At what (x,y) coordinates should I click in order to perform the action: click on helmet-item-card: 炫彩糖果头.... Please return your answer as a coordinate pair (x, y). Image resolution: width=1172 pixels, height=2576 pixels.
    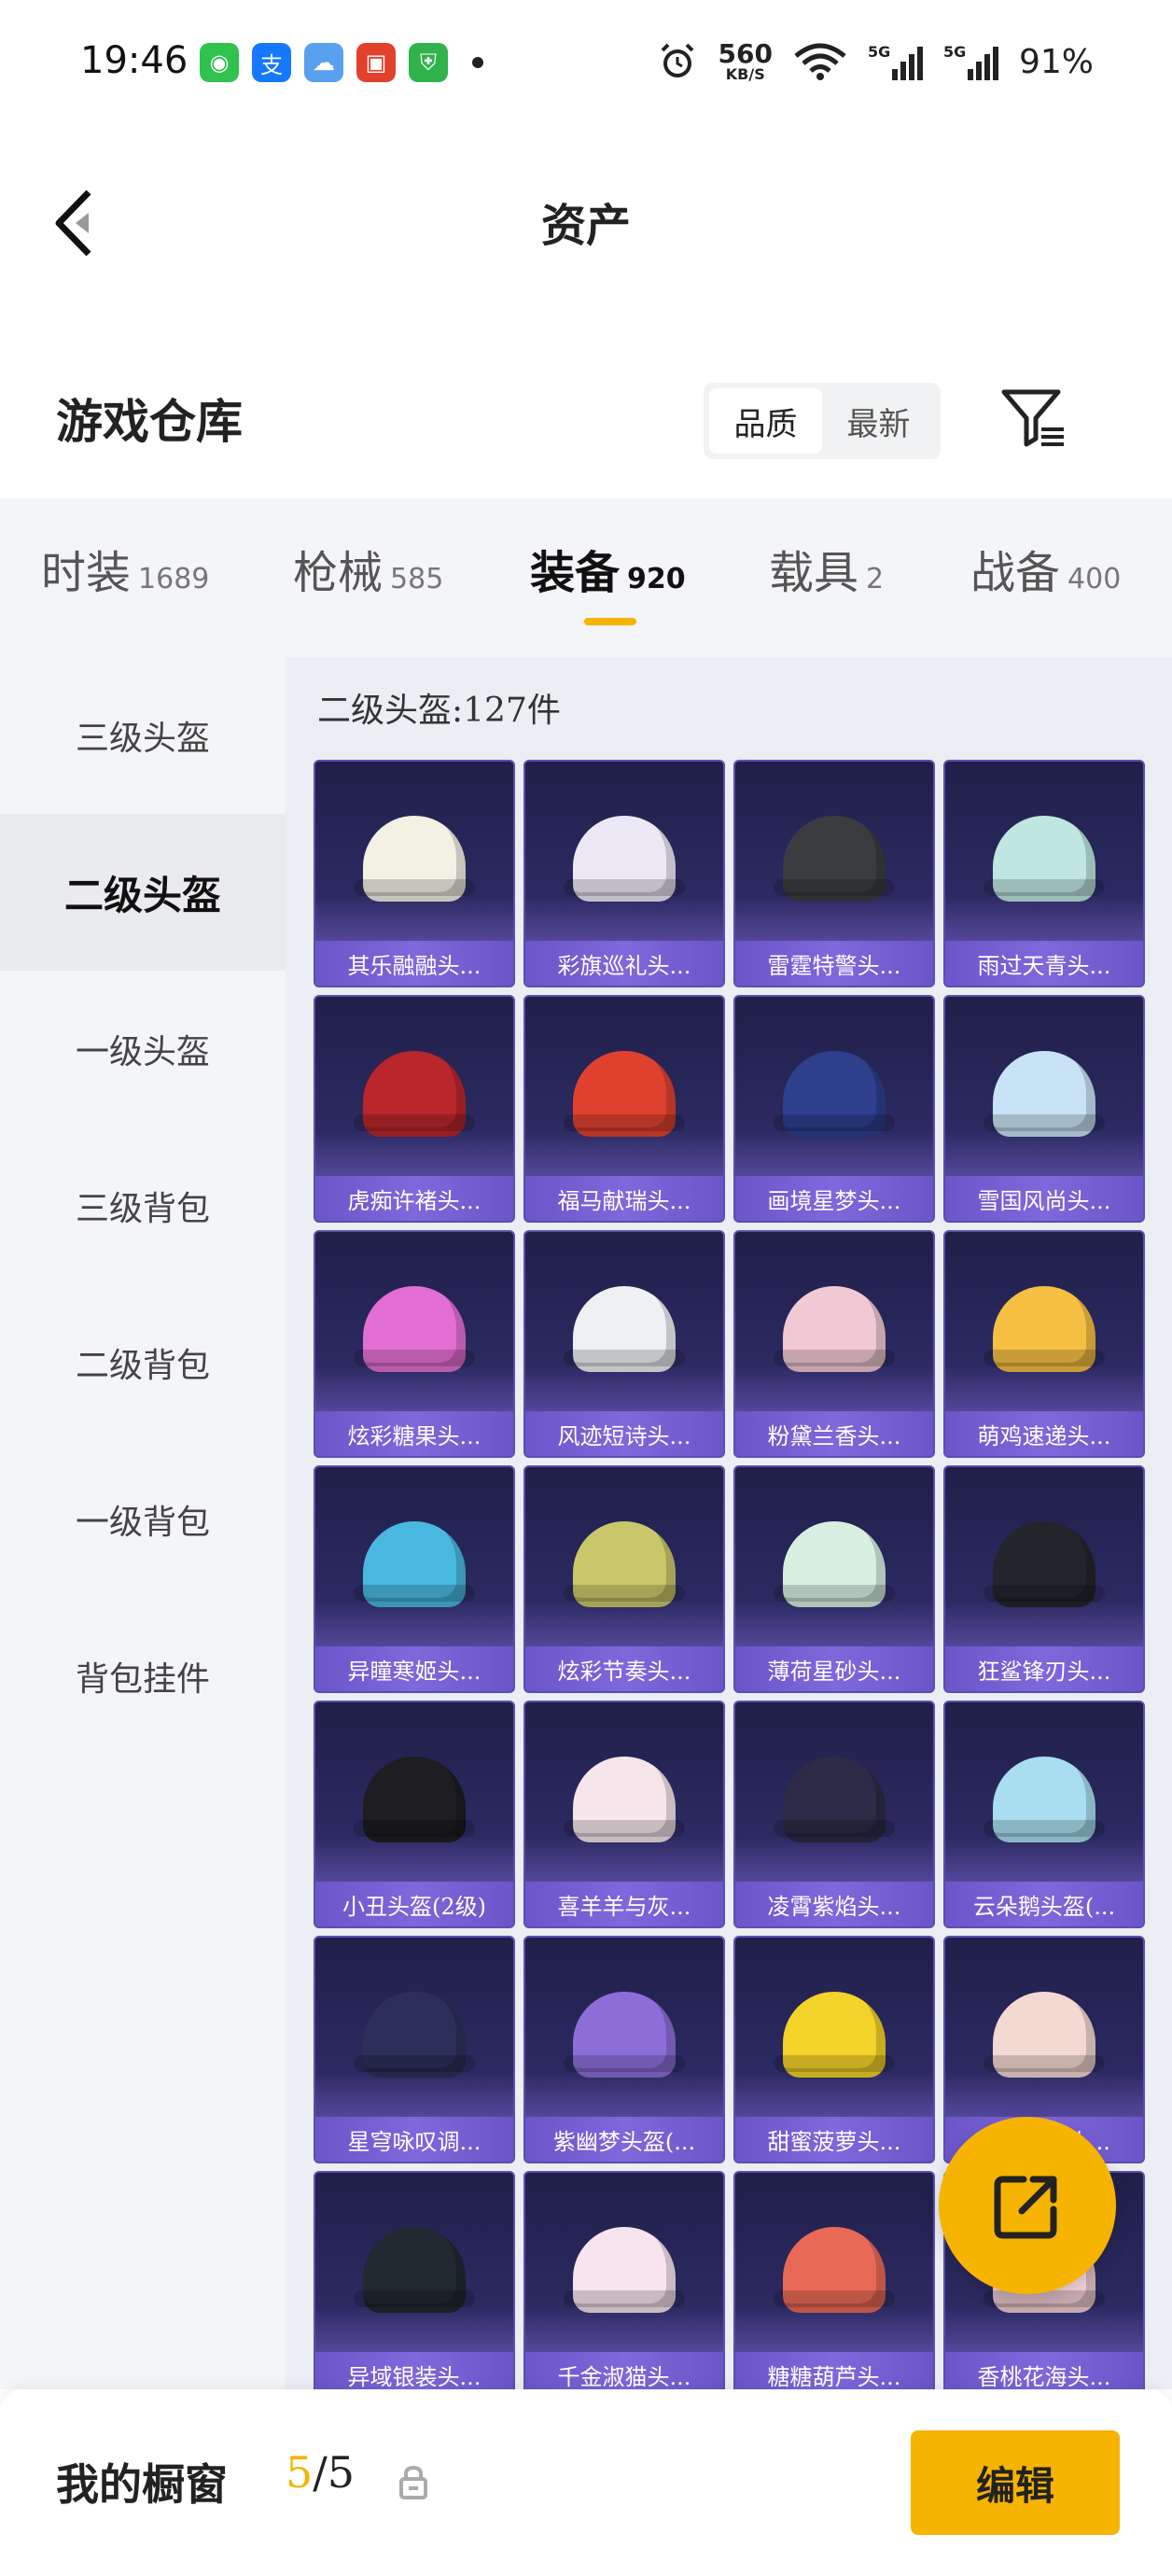
    Looking at the image, I should click on (414, 1344).